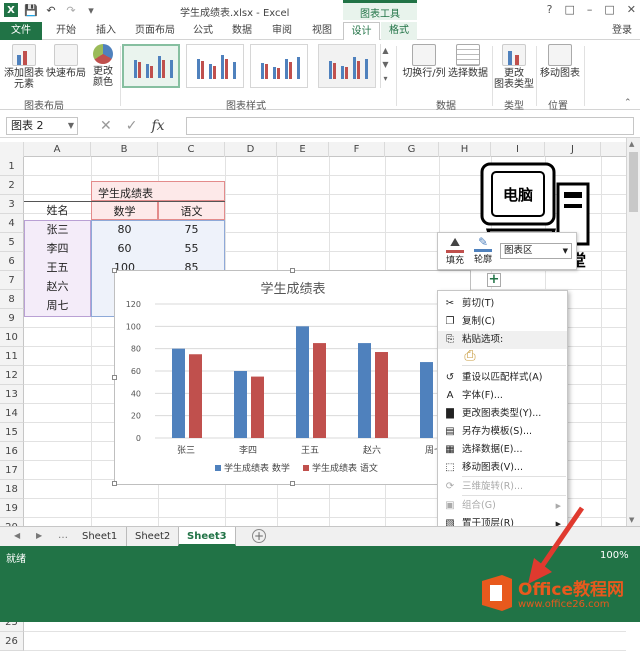  Describe the element at coordinates (12, 242) in the screenshot. I see `row-header: 5` at that location.